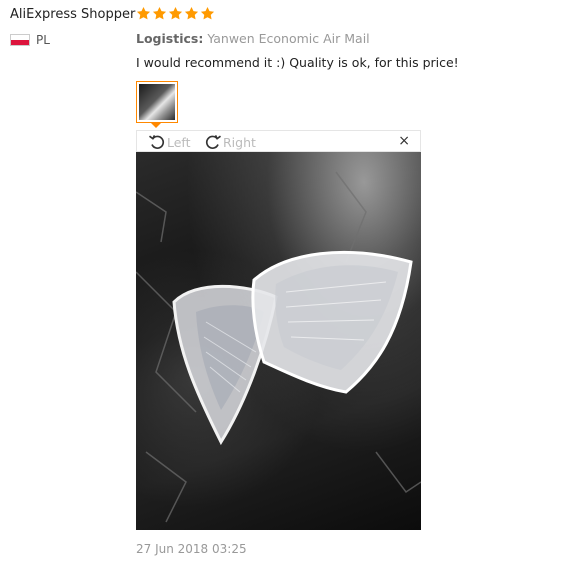 This screenshot has width=566, height=566. I want to click on star-rating, so click(175, 13).